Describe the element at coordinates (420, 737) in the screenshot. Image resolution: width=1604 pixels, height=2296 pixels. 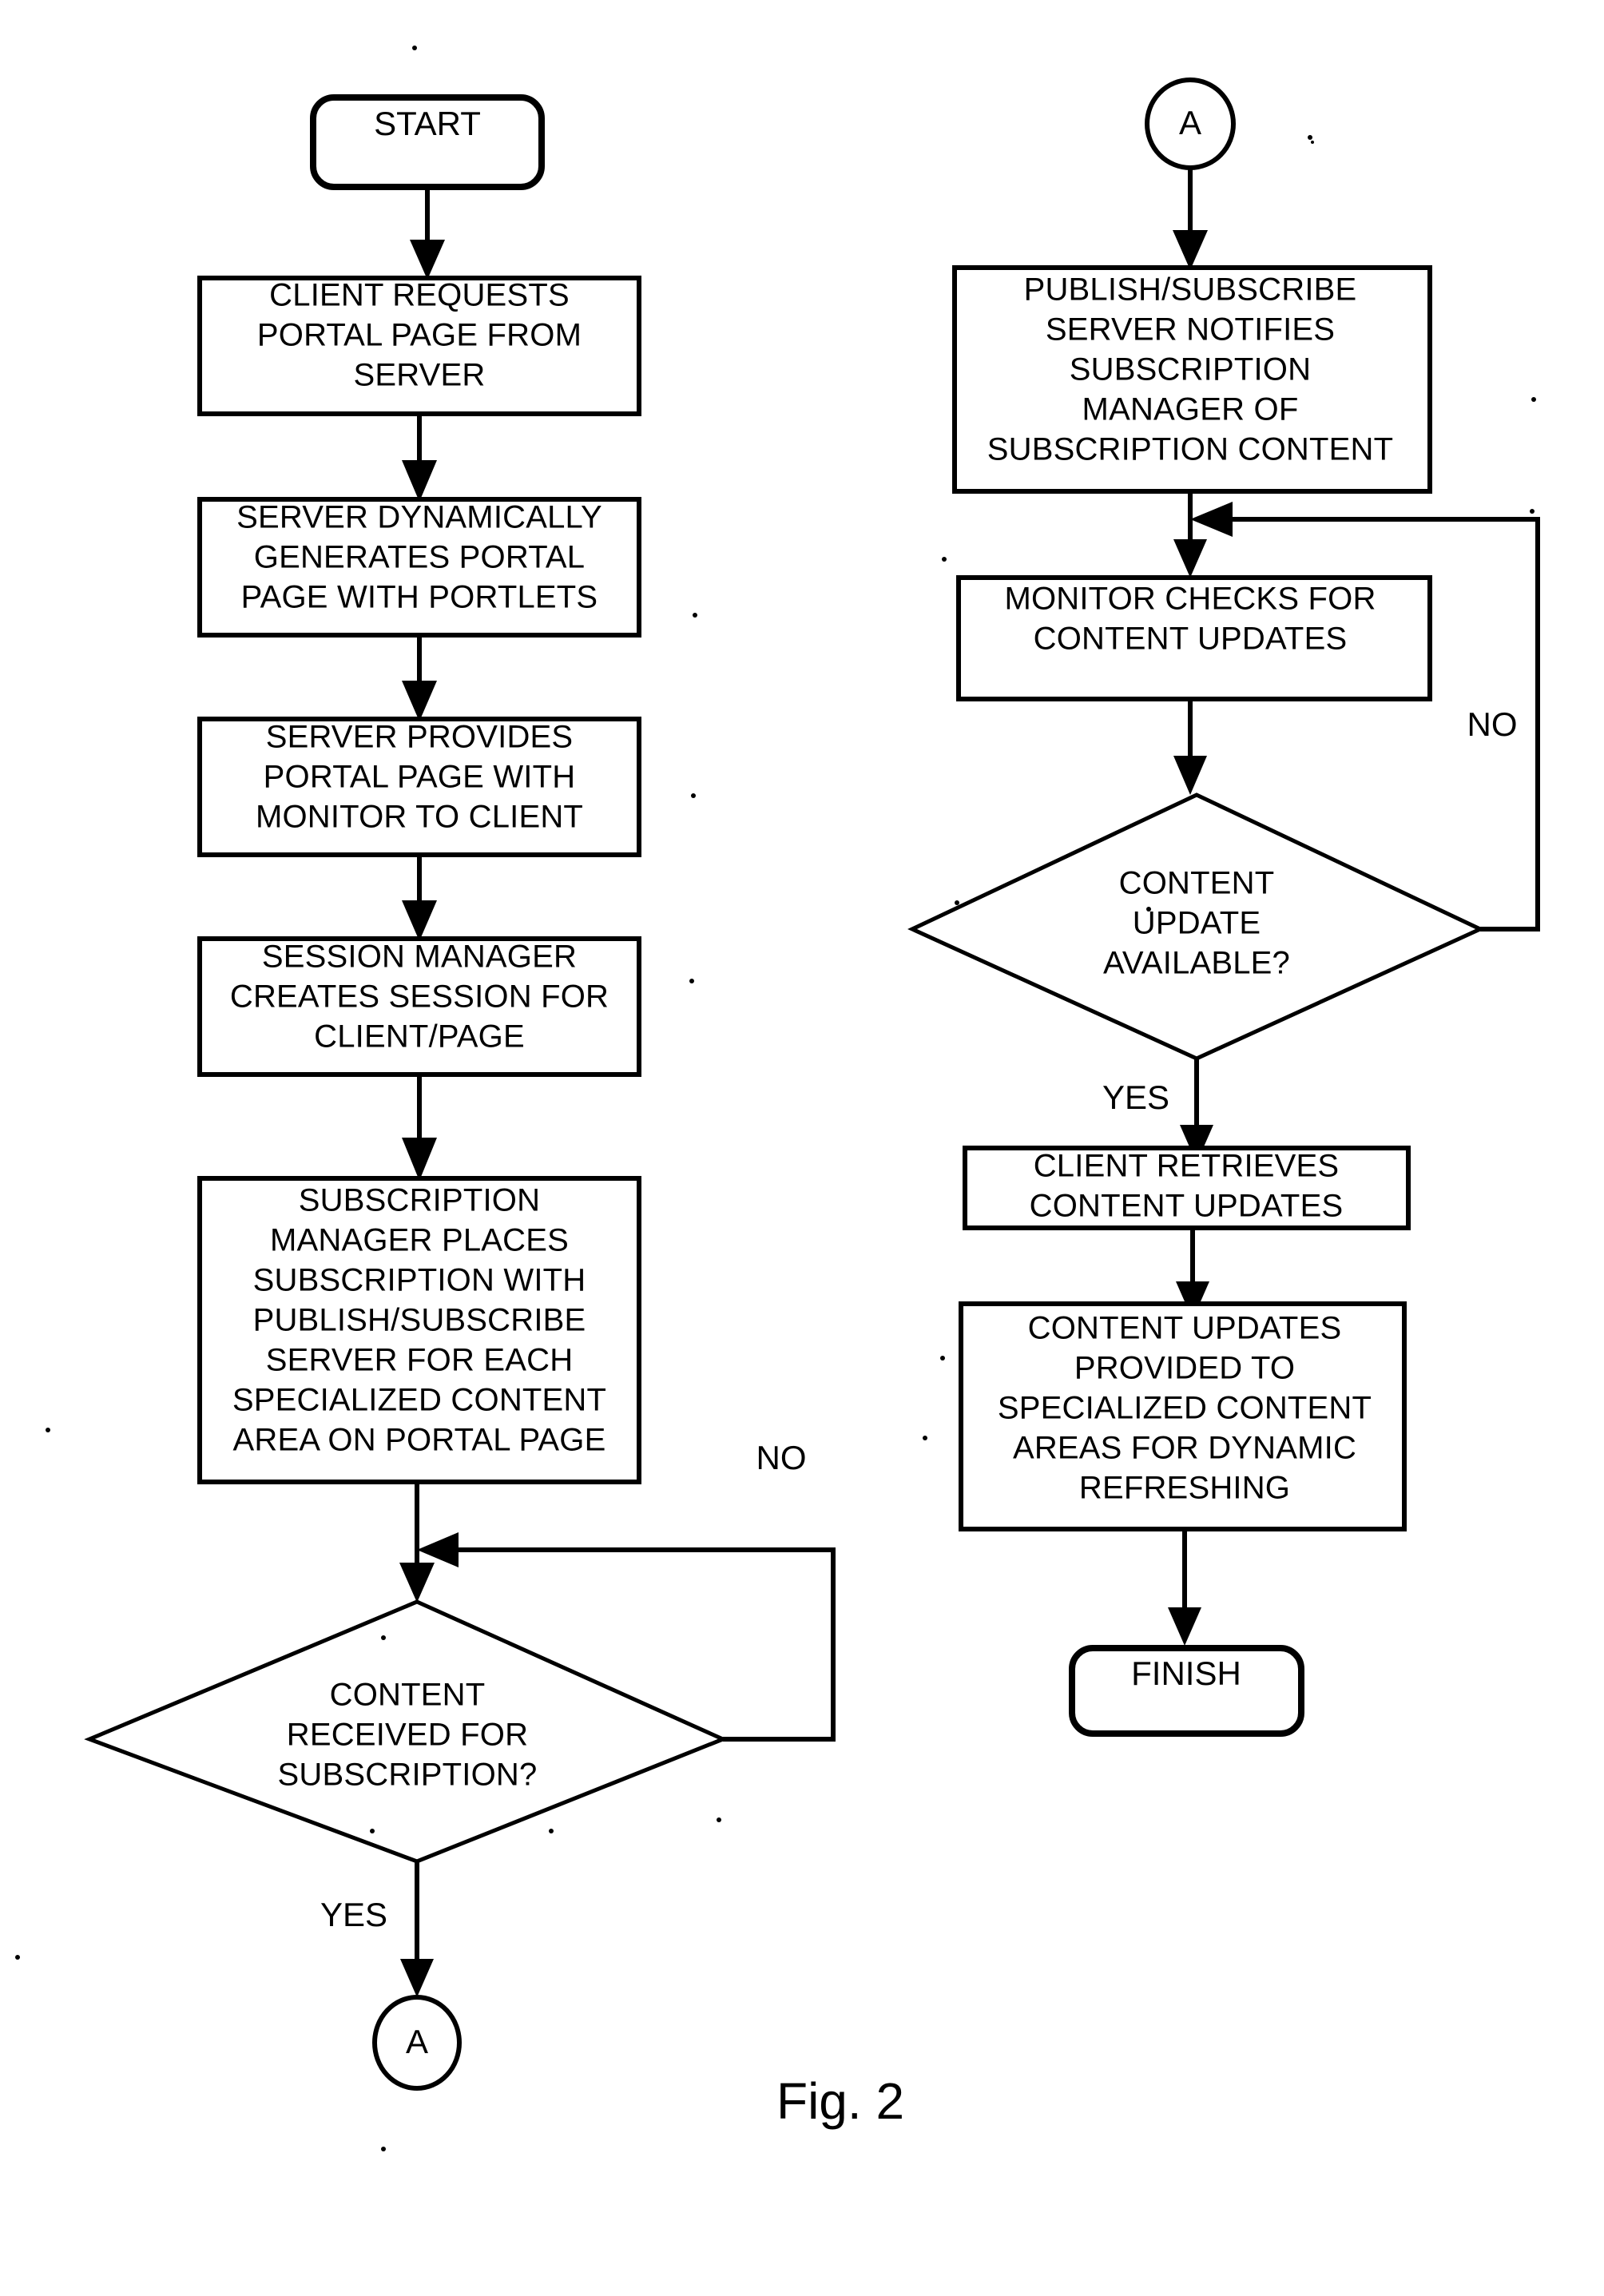
I see `server-provides-line-1: SERVER PROVIDES` at that location.